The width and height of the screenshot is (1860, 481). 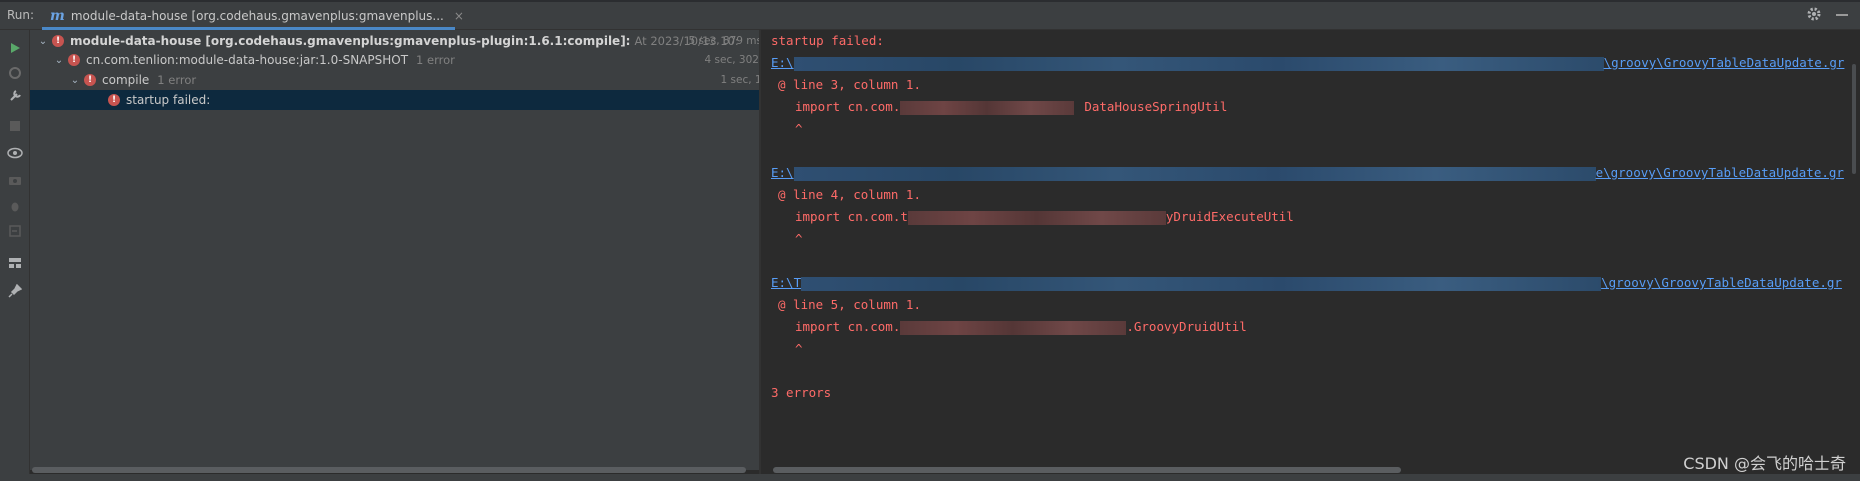 I want to click on watermark: CSDN @会飞的哈士奇, so click(x=1764, y=463).